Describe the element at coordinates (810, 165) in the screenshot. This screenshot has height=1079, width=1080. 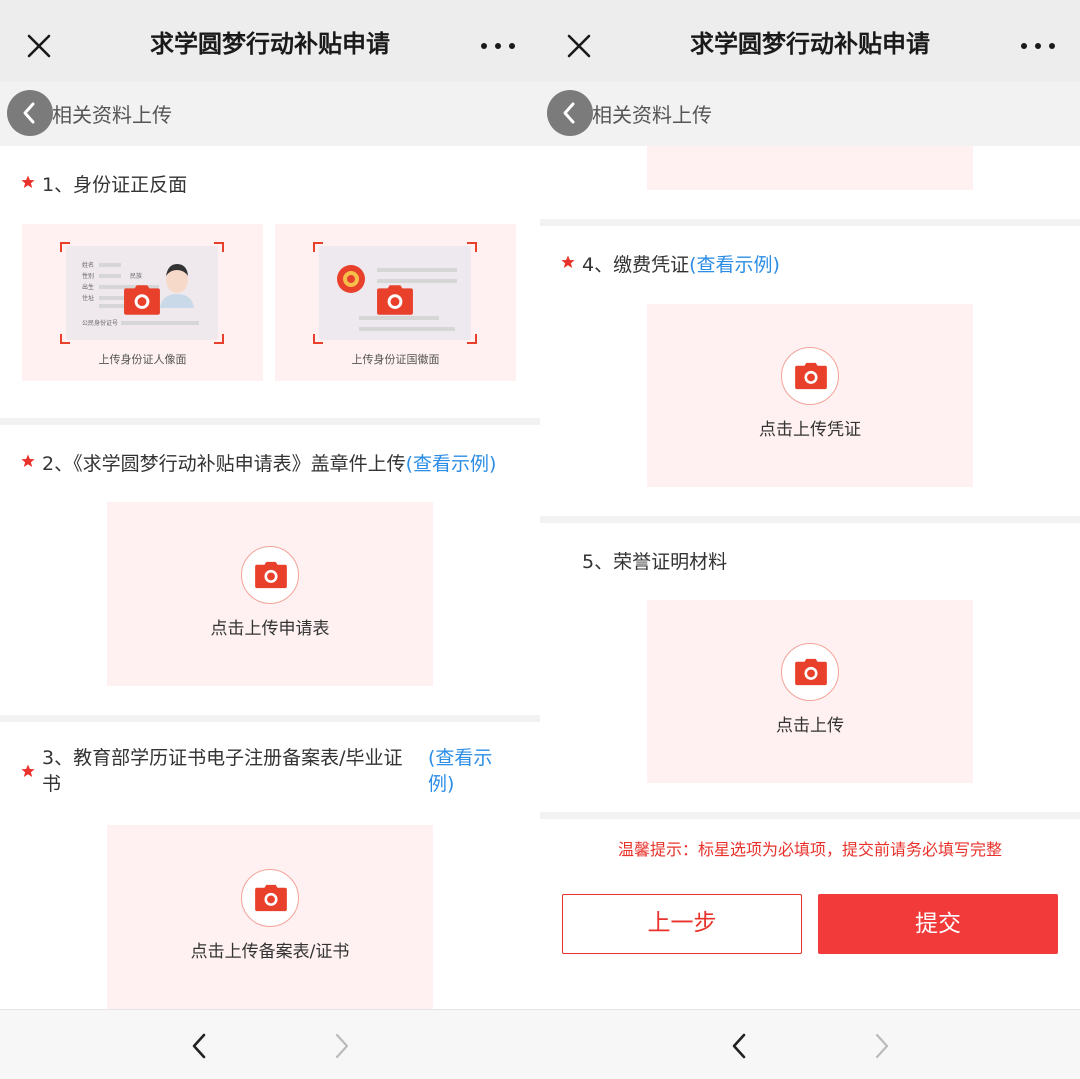
I see `upload-certificate-partial` at that location.